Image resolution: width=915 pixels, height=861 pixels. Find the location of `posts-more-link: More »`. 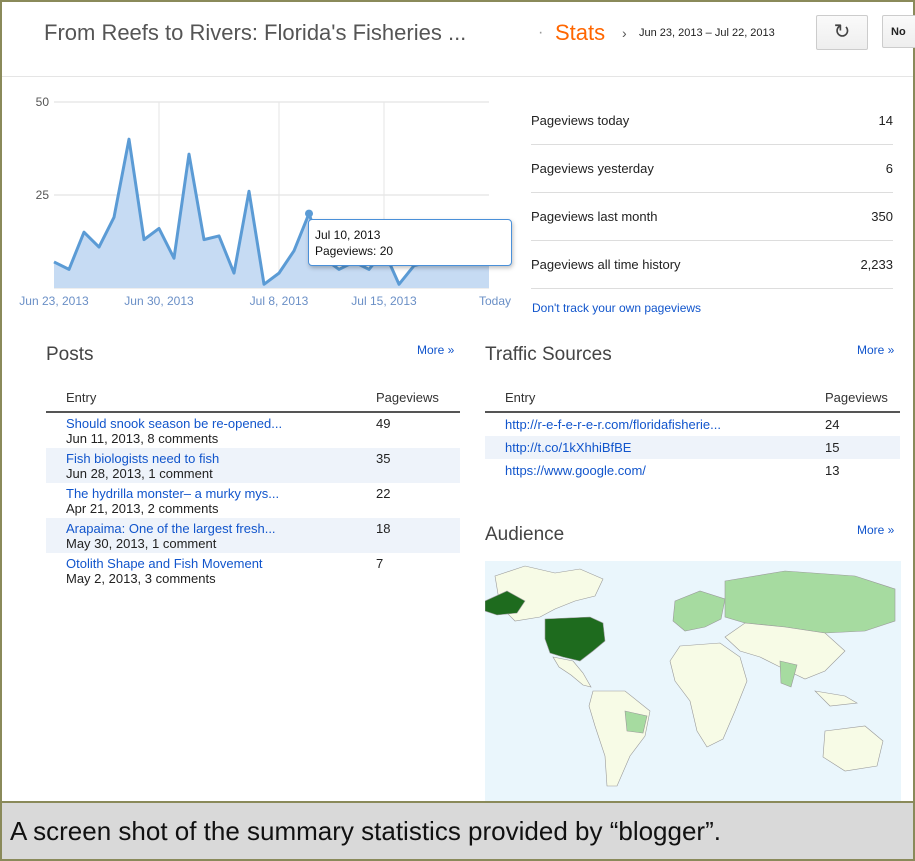

posts-more-link: More » is located at coordinates (435, 350).